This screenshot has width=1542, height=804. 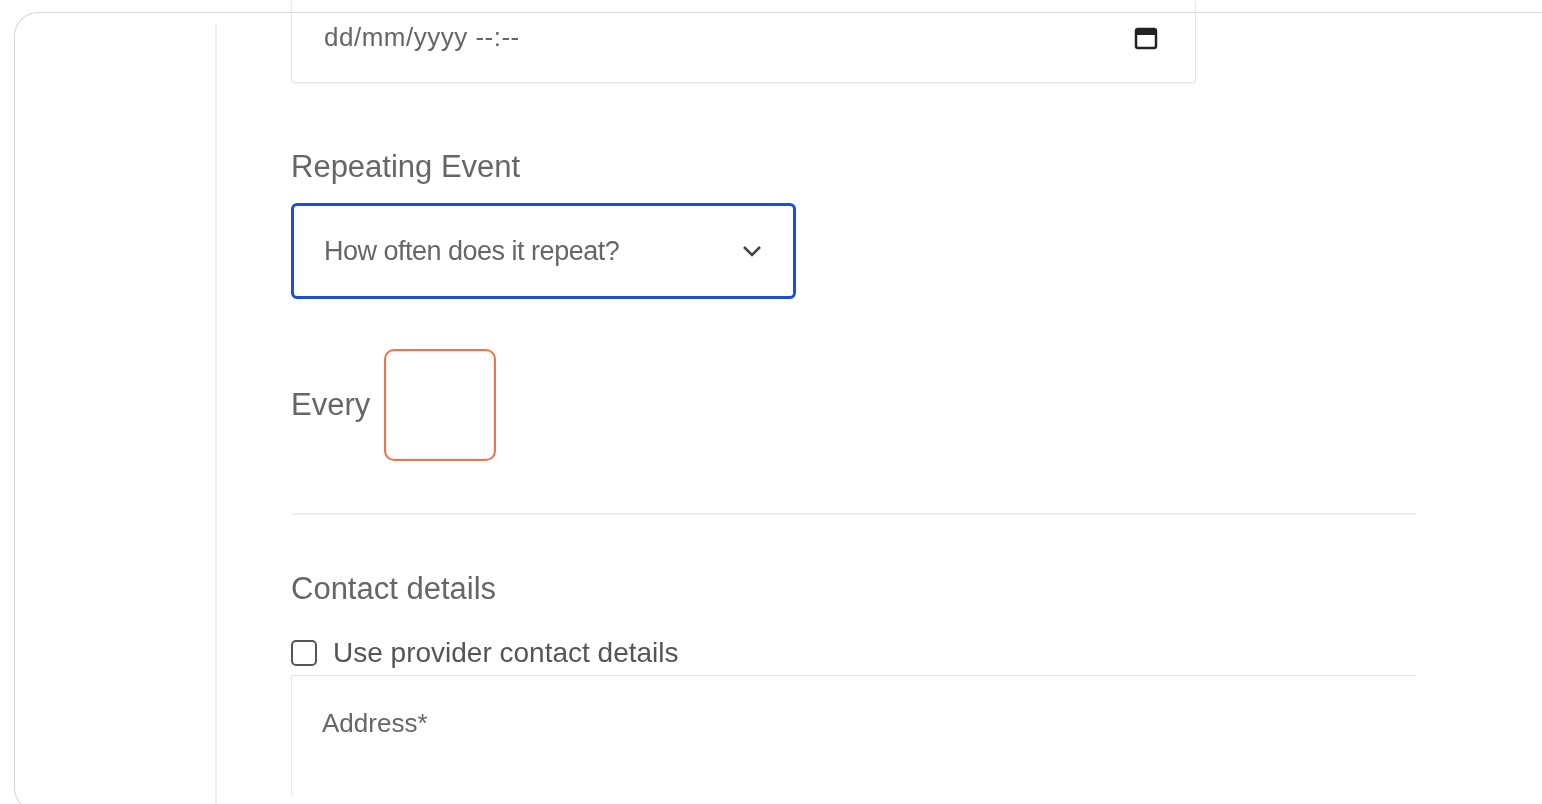 I want to click on chevron-down-icon, so click(x=752, y=251).